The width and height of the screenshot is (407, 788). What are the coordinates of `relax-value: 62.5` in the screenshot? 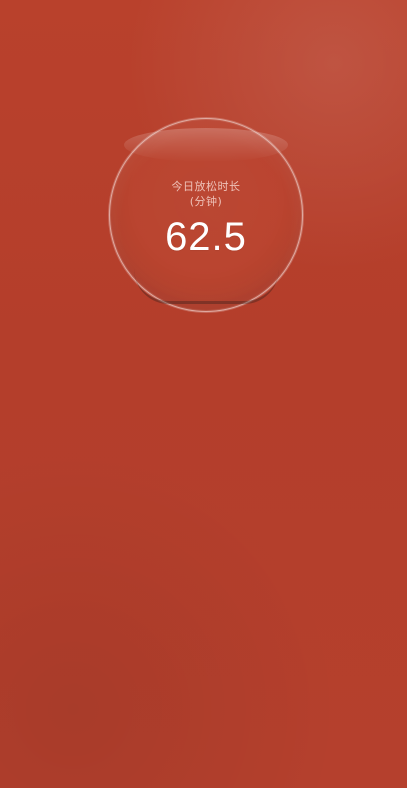 It's located at (206, 237).